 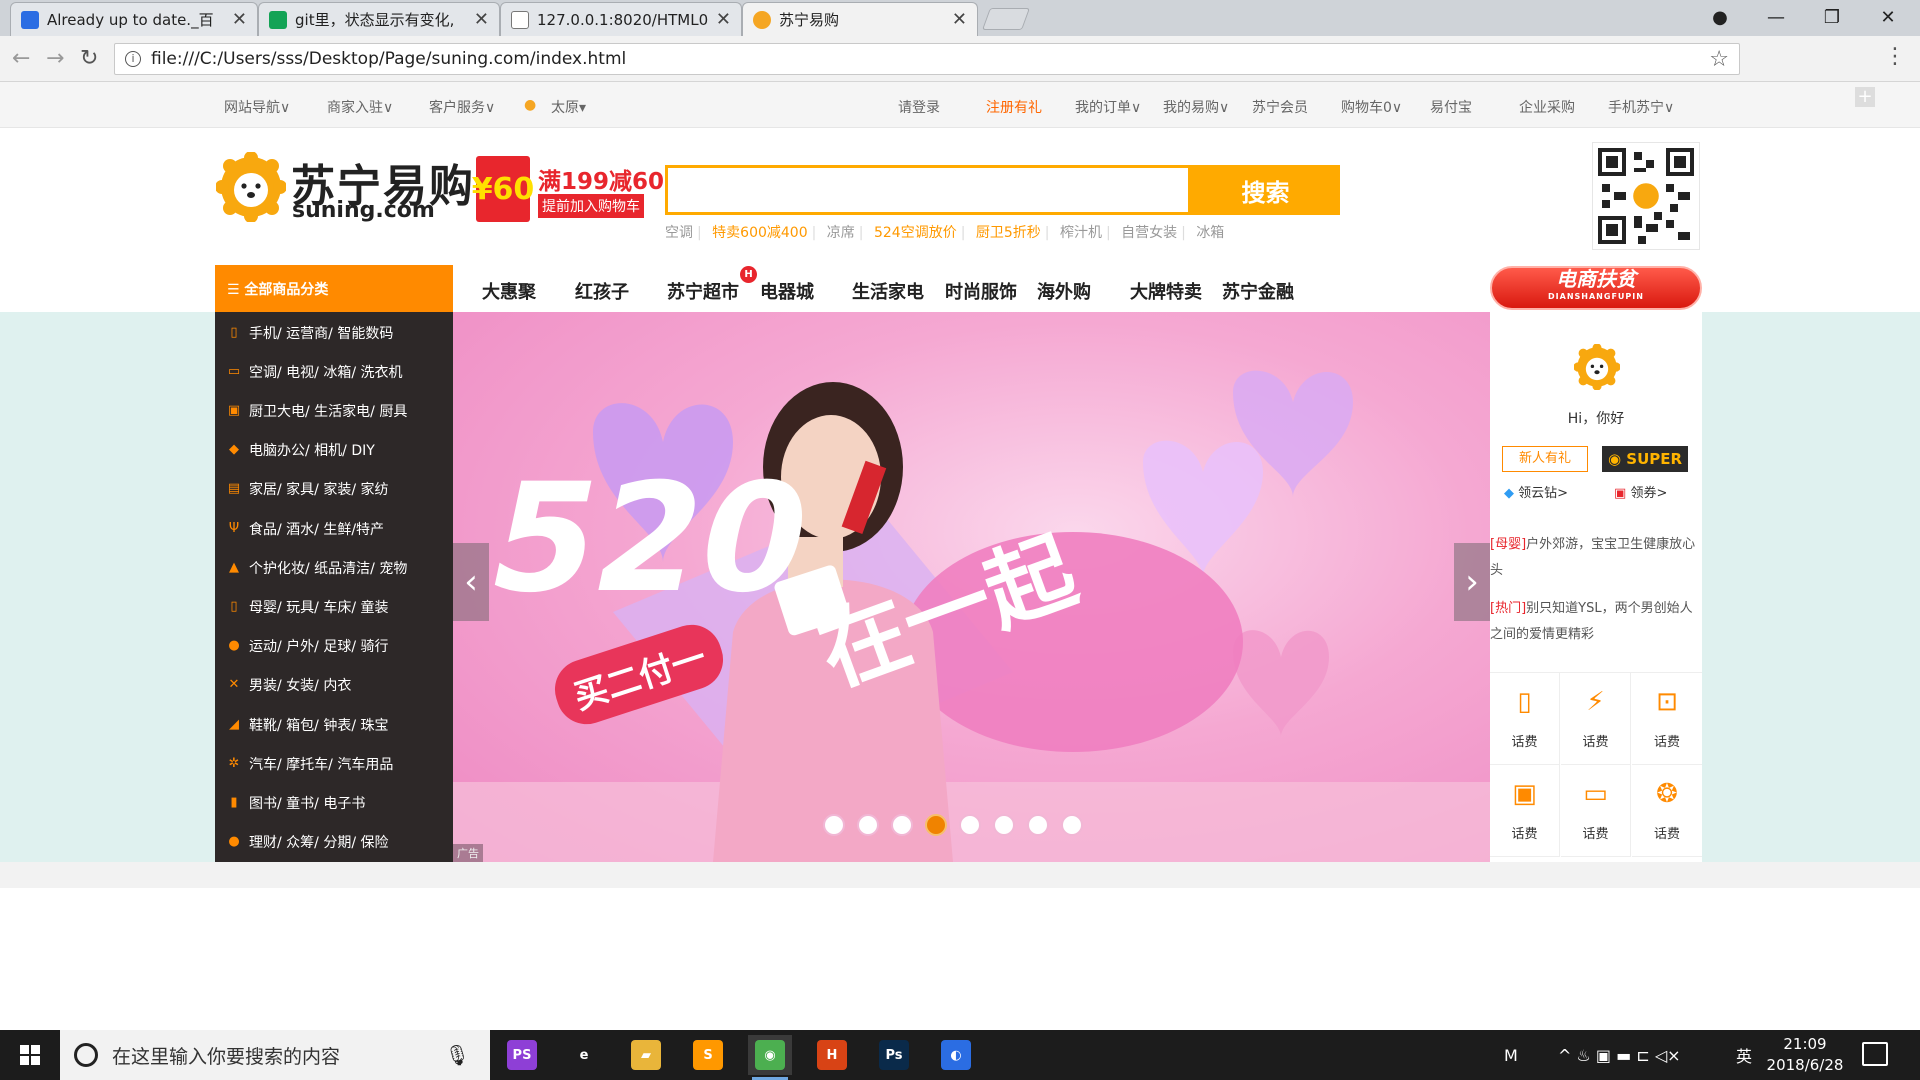 What do you see at coordinates (1776, 17) in the screenshot?
I see `minimize-button: —` at bounding box center [1776, 17].